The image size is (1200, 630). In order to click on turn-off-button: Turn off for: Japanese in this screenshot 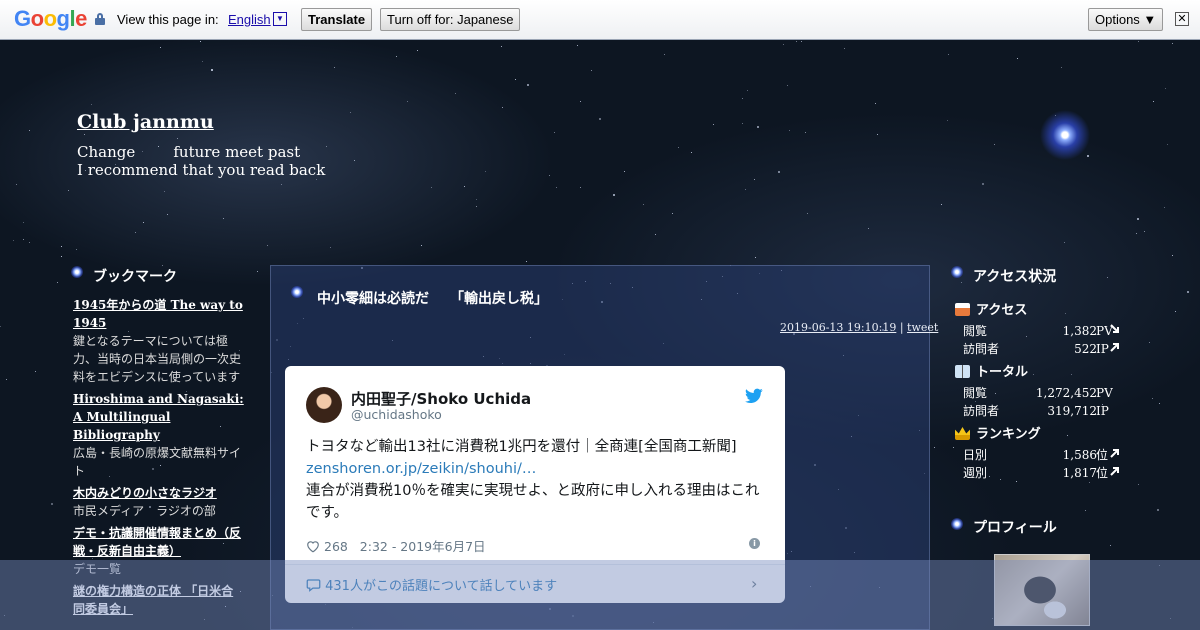, I will do `click(450, 19)`.